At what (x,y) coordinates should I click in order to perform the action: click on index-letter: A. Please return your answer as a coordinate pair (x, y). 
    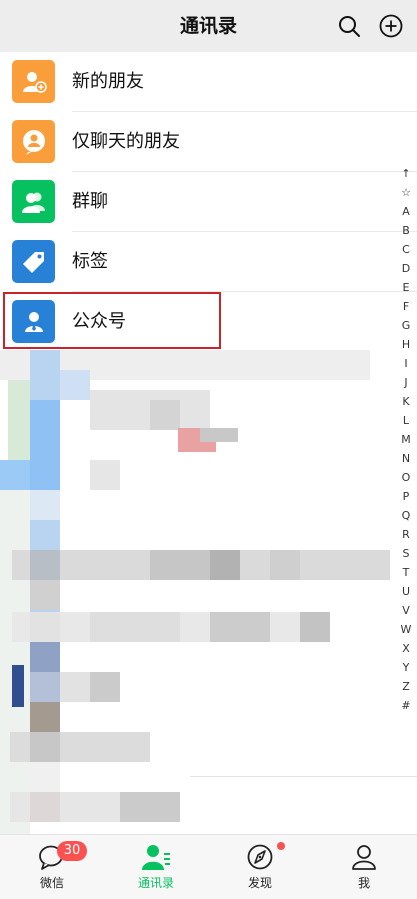
    Looking at the image, I should click on (406, 211).